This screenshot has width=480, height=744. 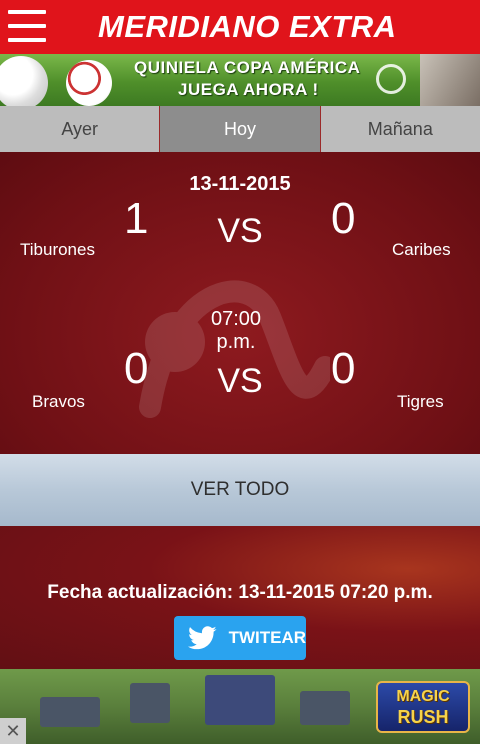 What do you see at coordinates (420, 401) in the screenshot?
I see `away-team: Tigres` at bounding box center [420, 401].